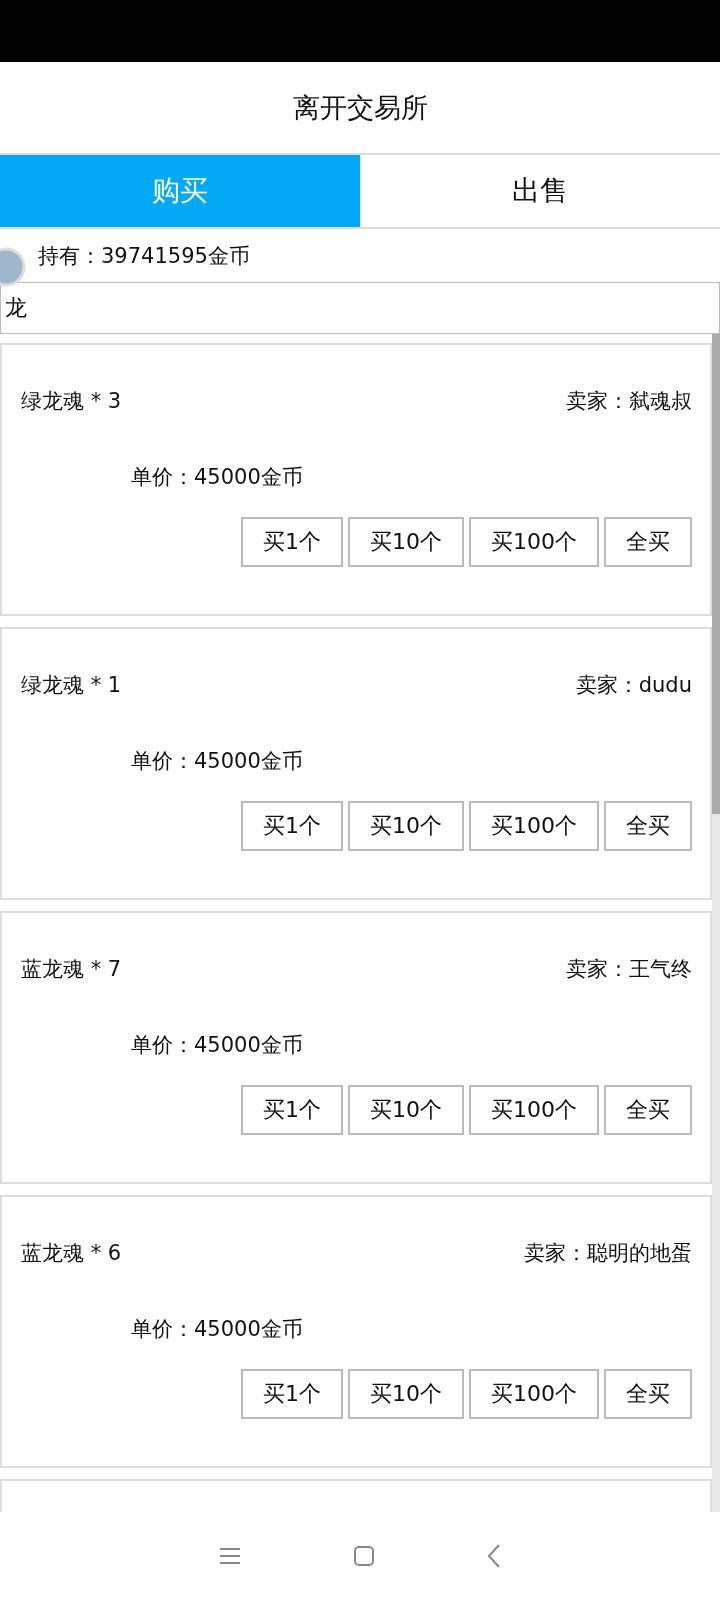  Describe the element at coordinates (144, 256) in the screenshot. I see `balance-text: 持有：39741595金币` at that location.